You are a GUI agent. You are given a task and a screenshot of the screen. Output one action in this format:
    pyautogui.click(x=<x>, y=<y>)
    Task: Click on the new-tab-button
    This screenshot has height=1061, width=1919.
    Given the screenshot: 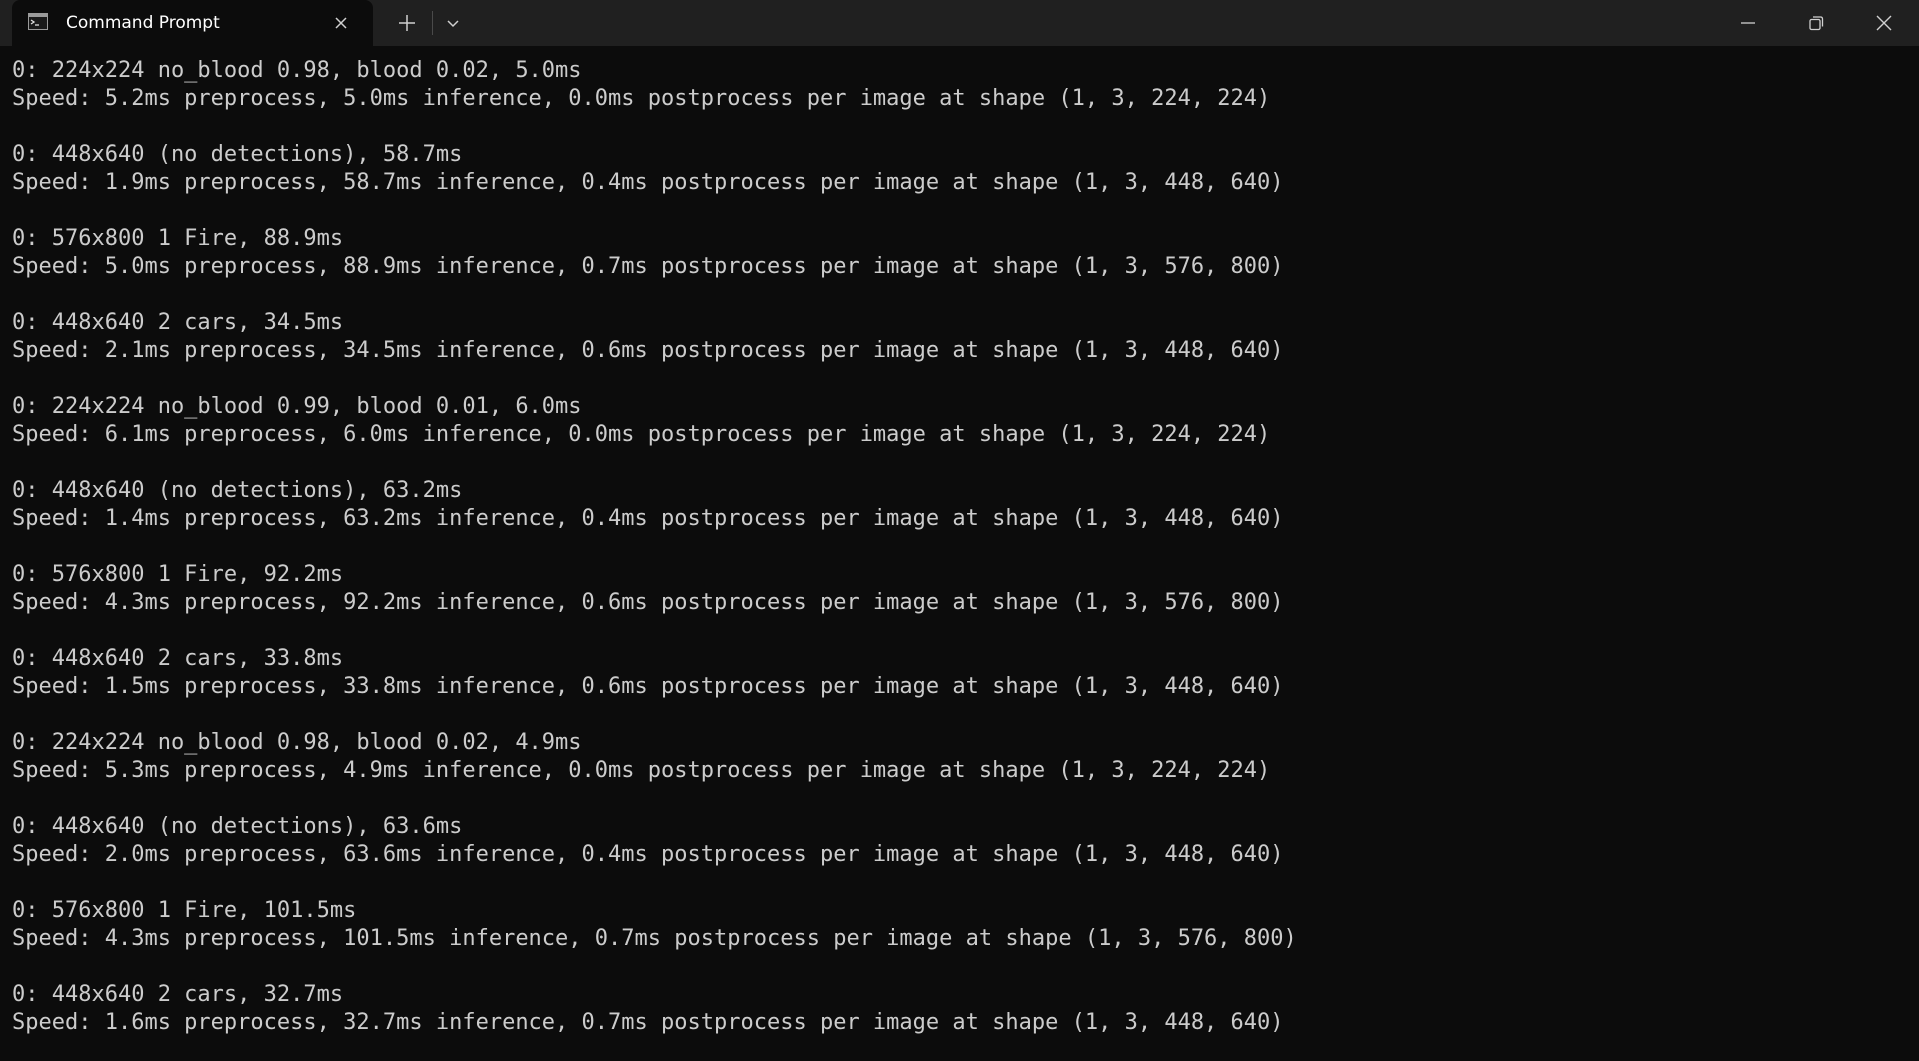 What is the action you would take?
    pyautogui.click(x=407, y=23)
    